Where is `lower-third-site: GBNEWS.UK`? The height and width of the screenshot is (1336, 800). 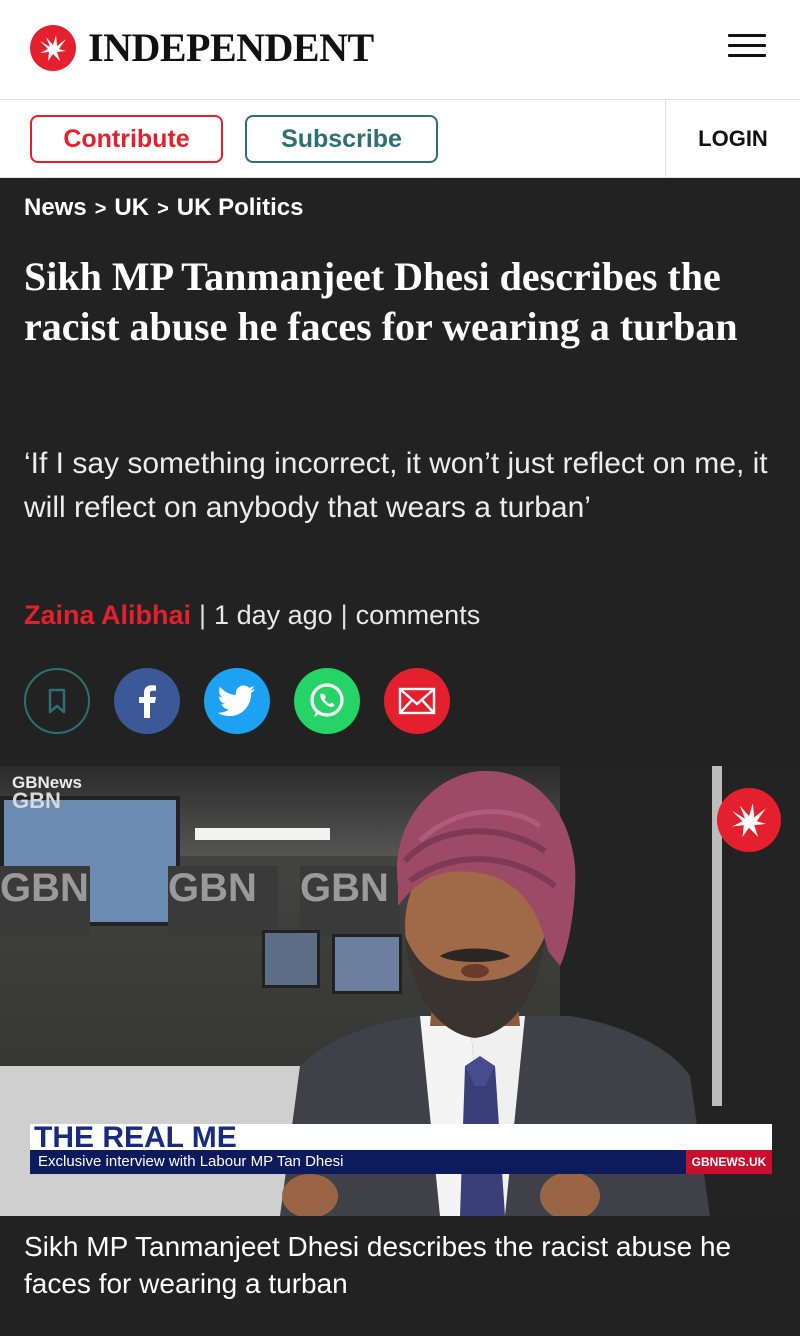
lower-third-site: GBNEWS.UK is located at coordinates (729, 1162).